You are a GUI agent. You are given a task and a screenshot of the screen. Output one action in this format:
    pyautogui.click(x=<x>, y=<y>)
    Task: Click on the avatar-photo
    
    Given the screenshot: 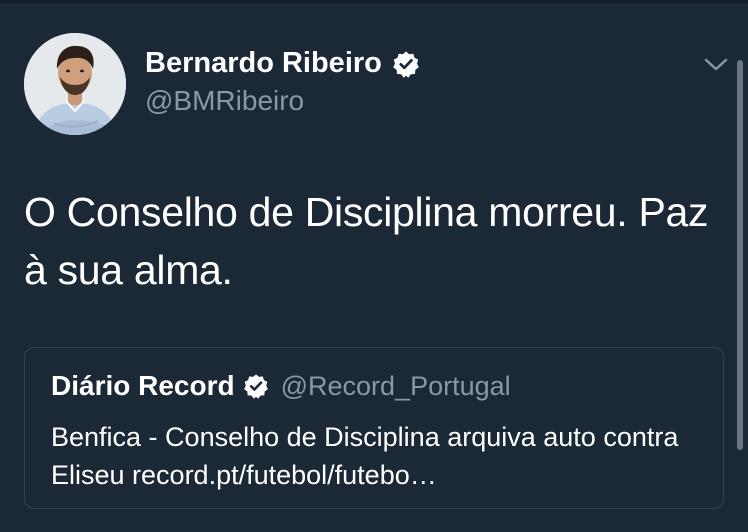 What is the action you would take?
    pyautogui.click(x=75, y=84)
    